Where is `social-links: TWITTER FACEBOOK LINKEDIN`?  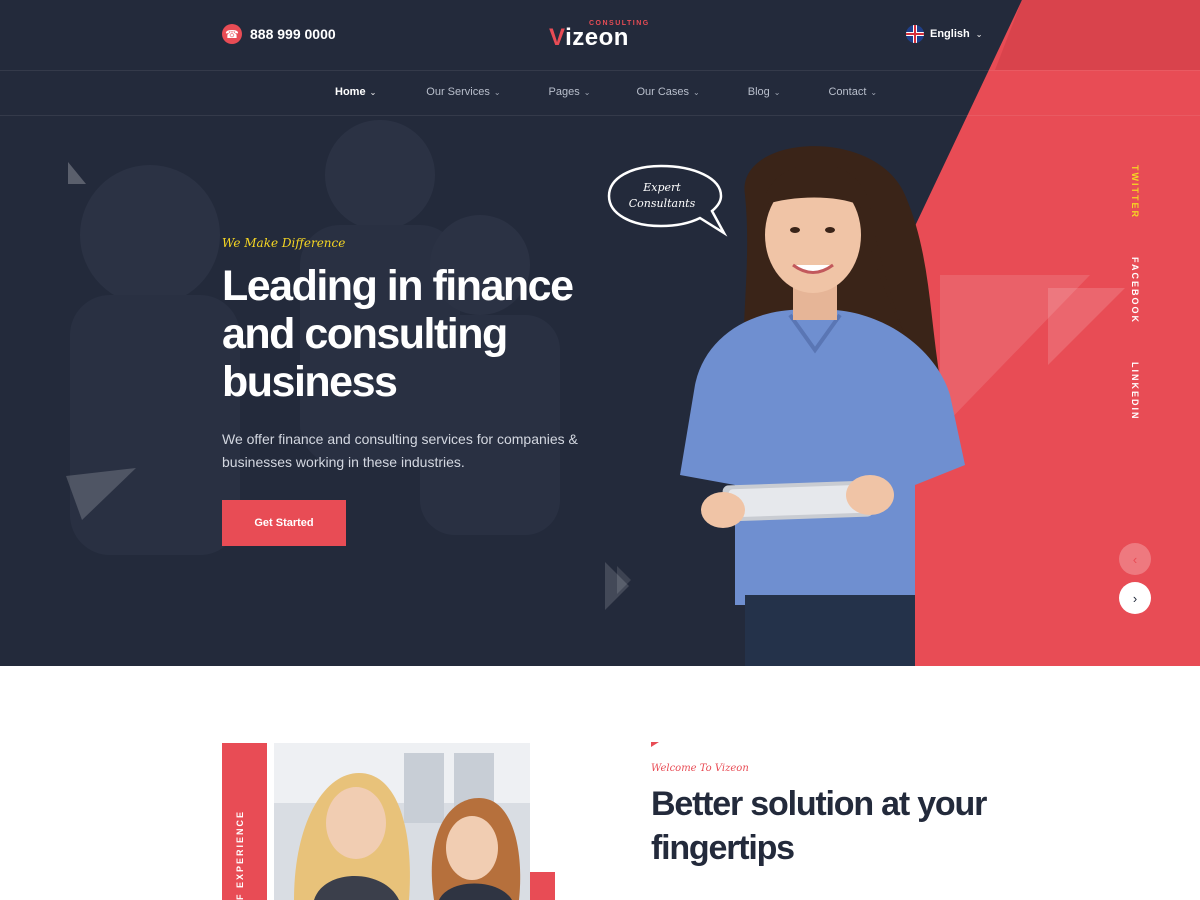
social-links: TWITTER FACEBOOK LINKEDIN is located at coordinates (1135, 293).